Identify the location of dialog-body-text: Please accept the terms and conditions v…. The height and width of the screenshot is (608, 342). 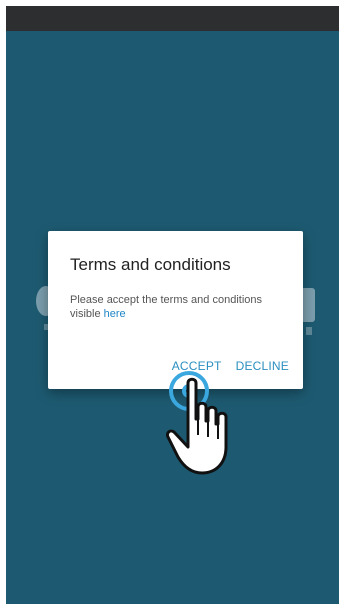
(166, 307).